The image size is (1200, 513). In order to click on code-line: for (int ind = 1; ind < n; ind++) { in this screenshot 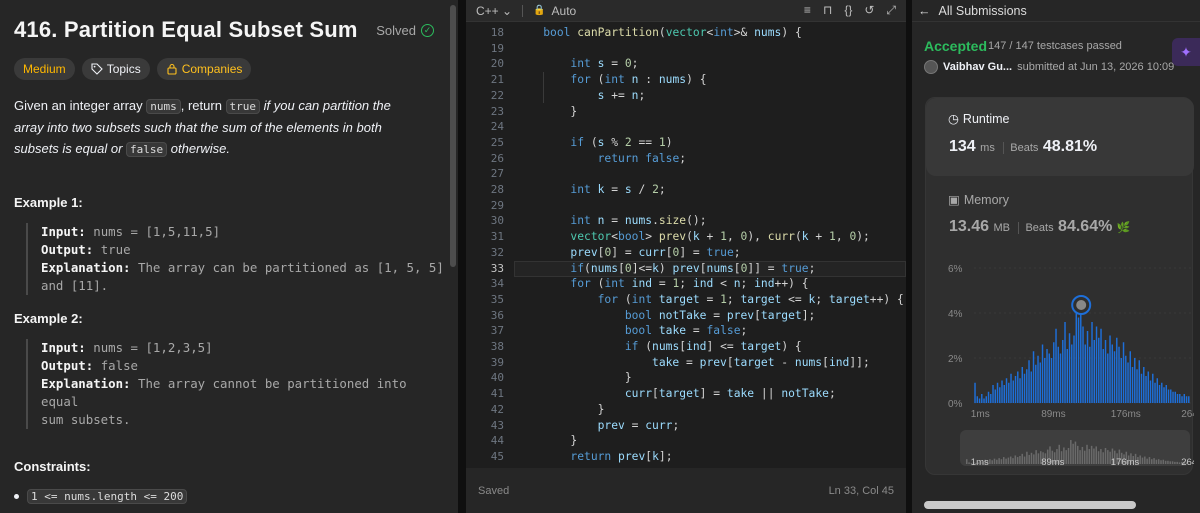, I will do `click(662, 284)`.